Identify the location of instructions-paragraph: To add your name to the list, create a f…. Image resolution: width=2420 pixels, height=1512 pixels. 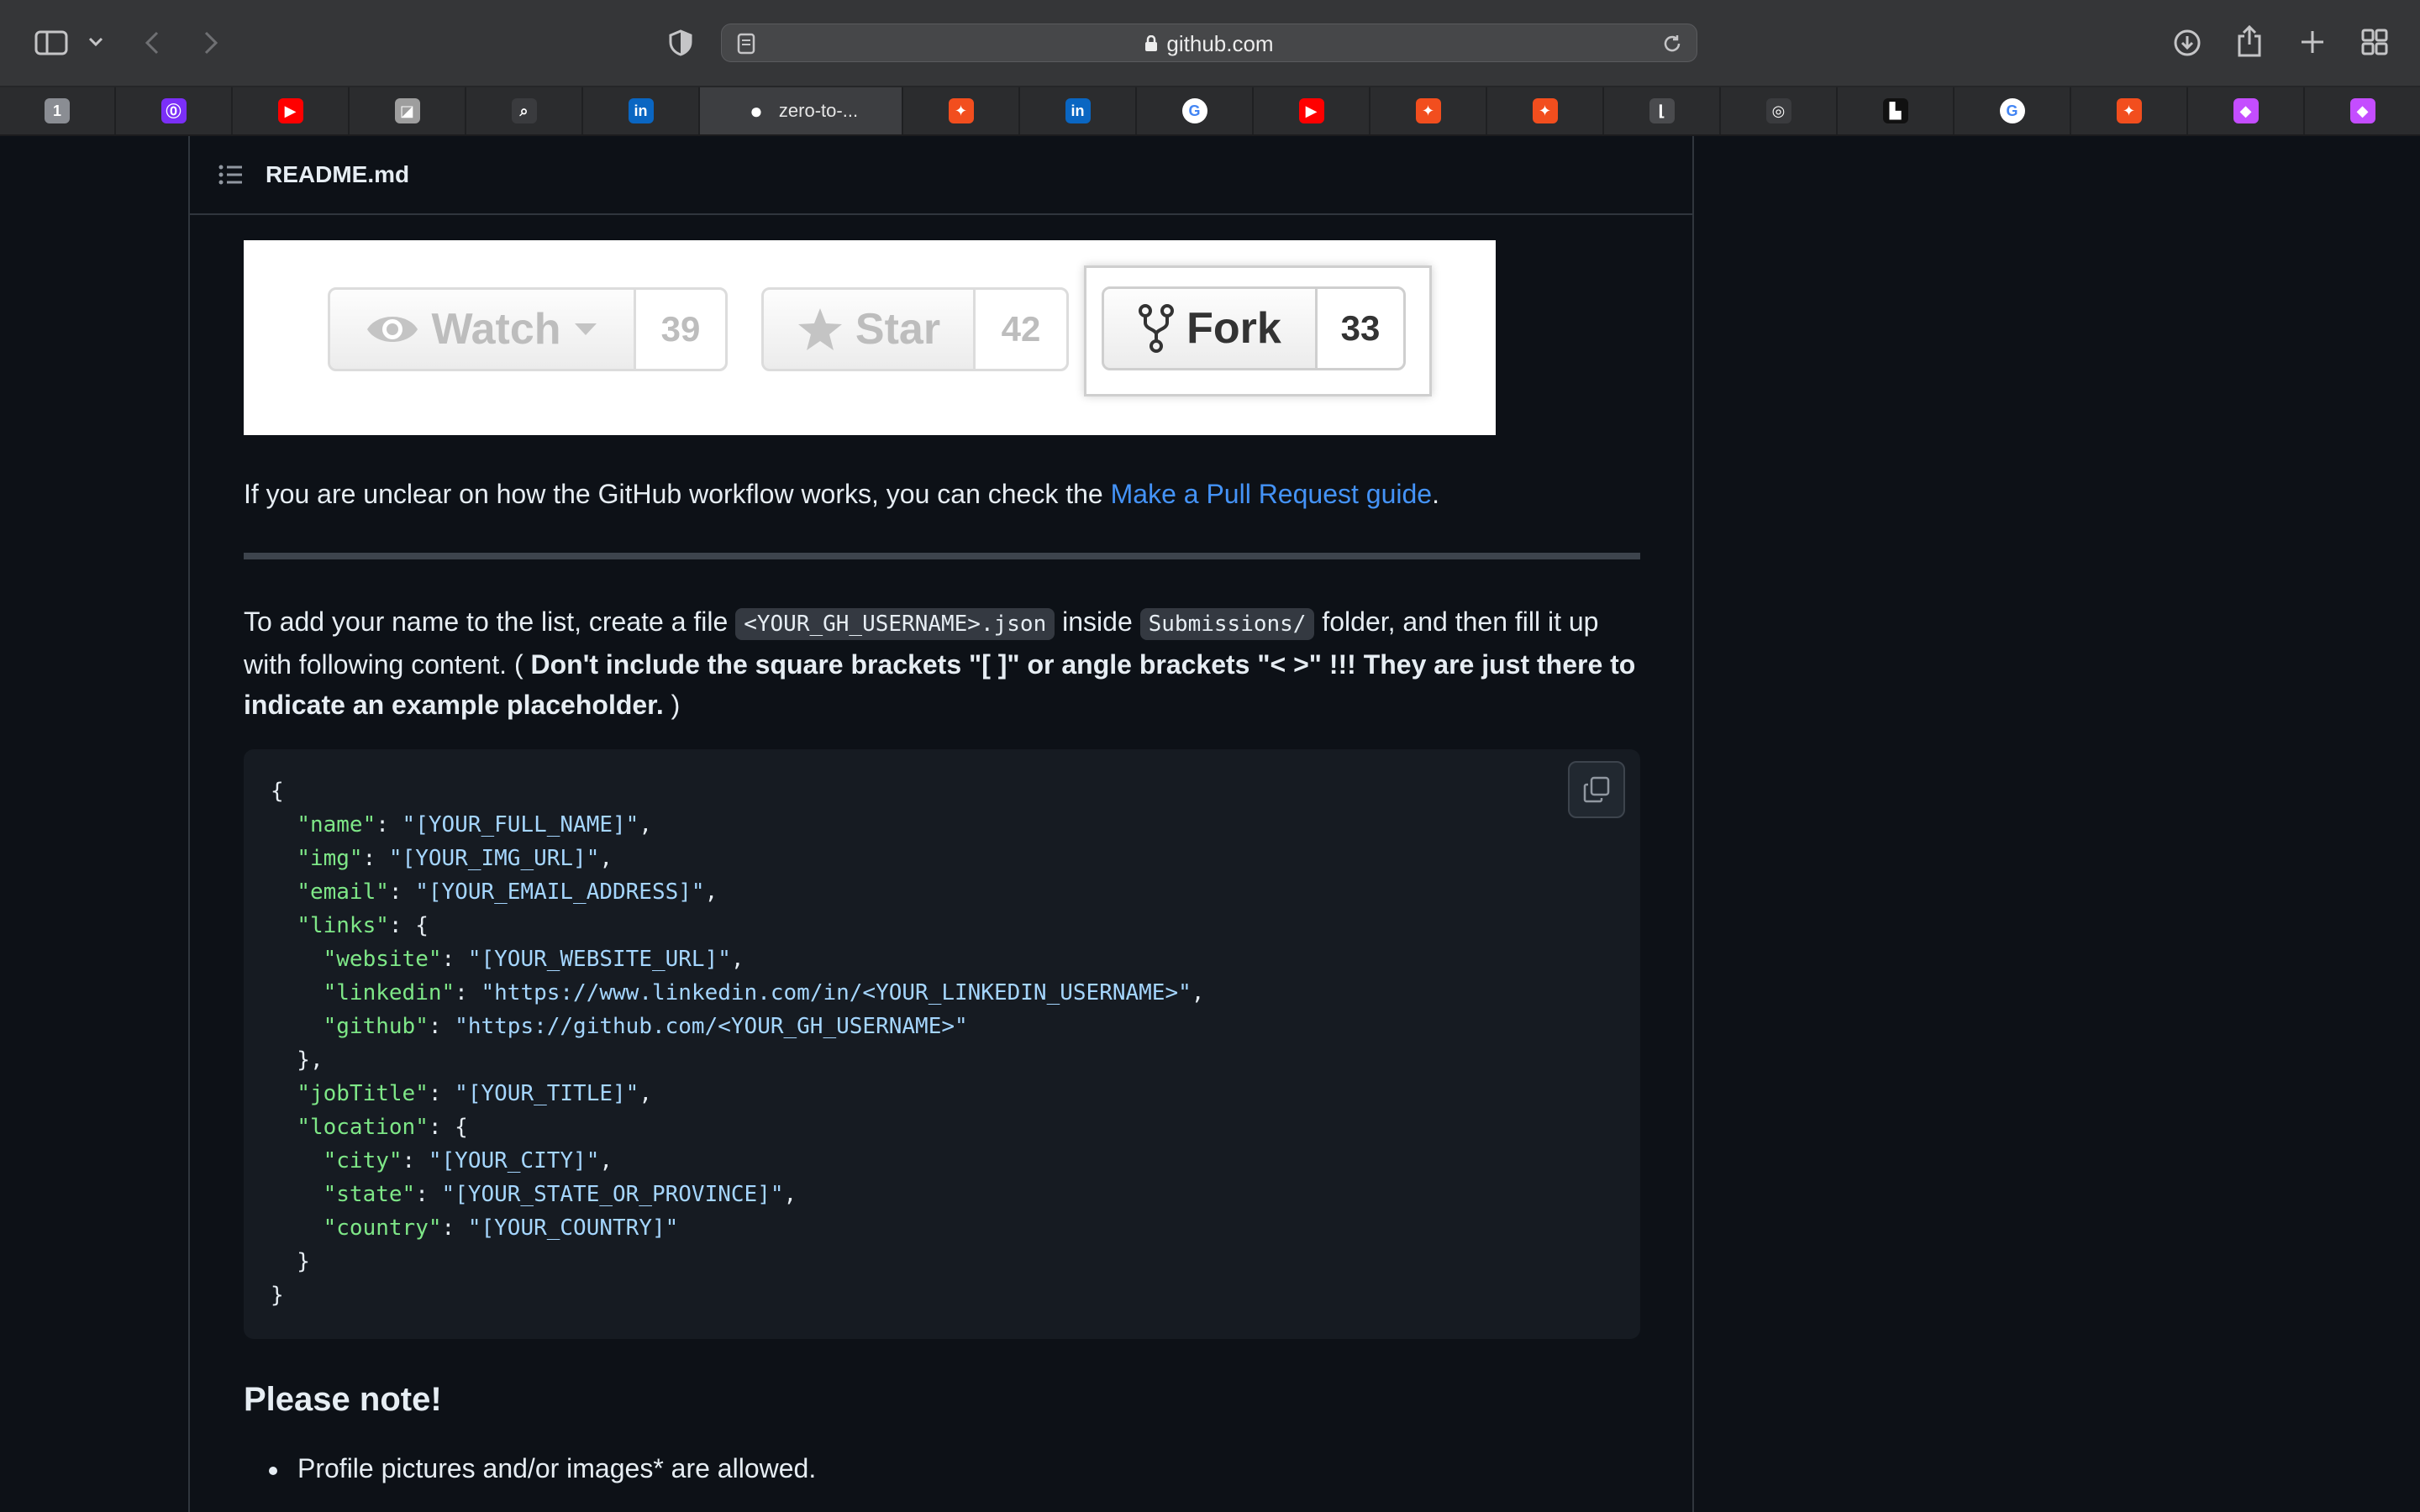
(940, 663).